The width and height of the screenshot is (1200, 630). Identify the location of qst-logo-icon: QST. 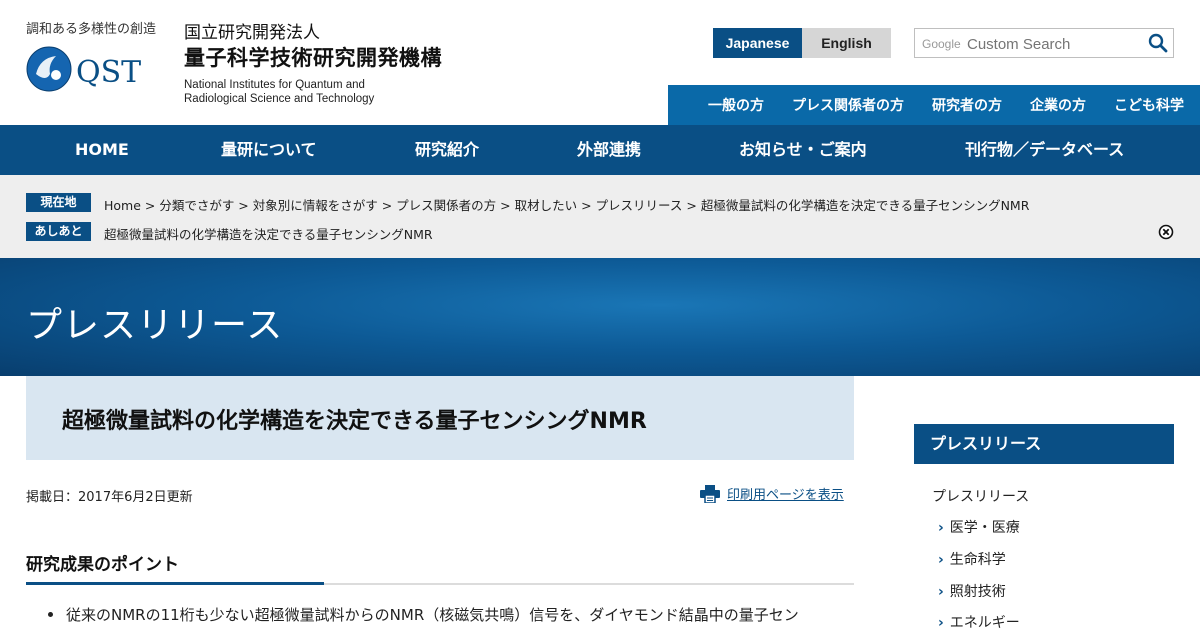
(83, 69).